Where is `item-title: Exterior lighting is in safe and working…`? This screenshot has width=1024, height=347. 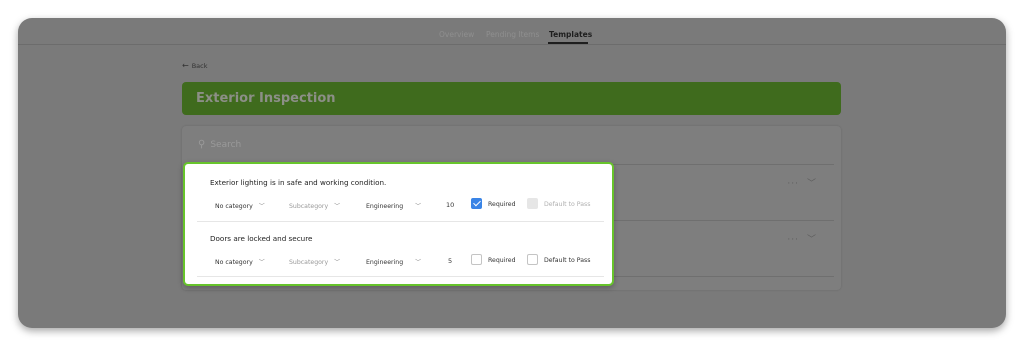 item-title: Exterior lighting is in safe and working… is located at coordinates (298, 182).